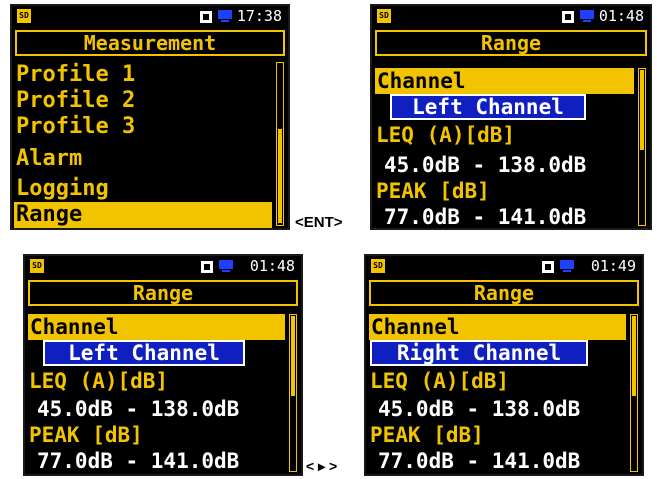 The width and height of the screenshot is (657, 479). I want to click on screen-title: Measurement, so click(150, 43).